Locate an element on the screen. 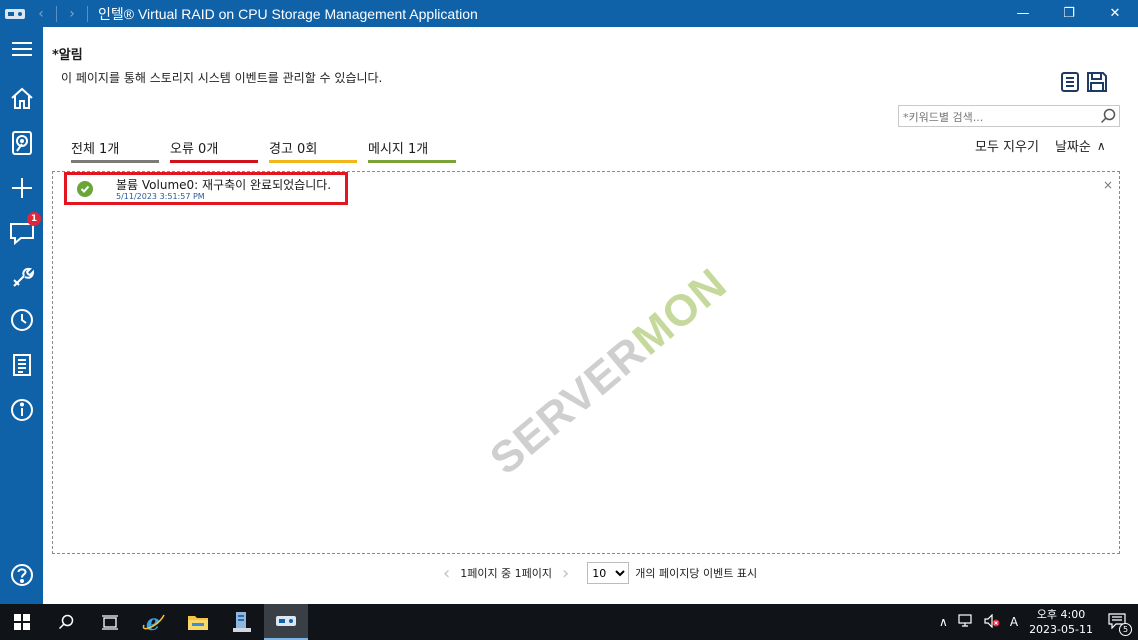 The width and height of the screenshot is (1138, 640). task-view-icon is located at coordinates (110, 622).